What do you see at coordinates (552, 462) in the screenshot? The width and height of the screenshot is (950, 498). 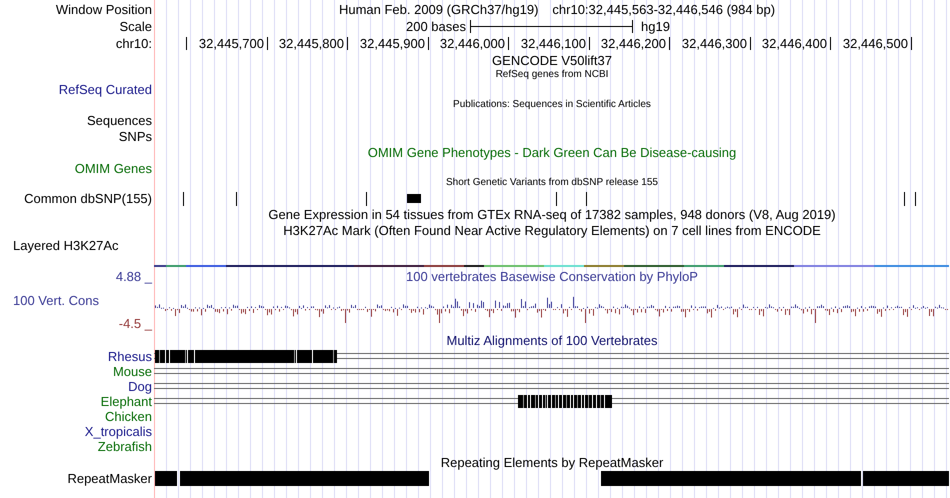 I see `track-title: Repeating Elements by RepeatMasker` at bounding box center [552, 462].